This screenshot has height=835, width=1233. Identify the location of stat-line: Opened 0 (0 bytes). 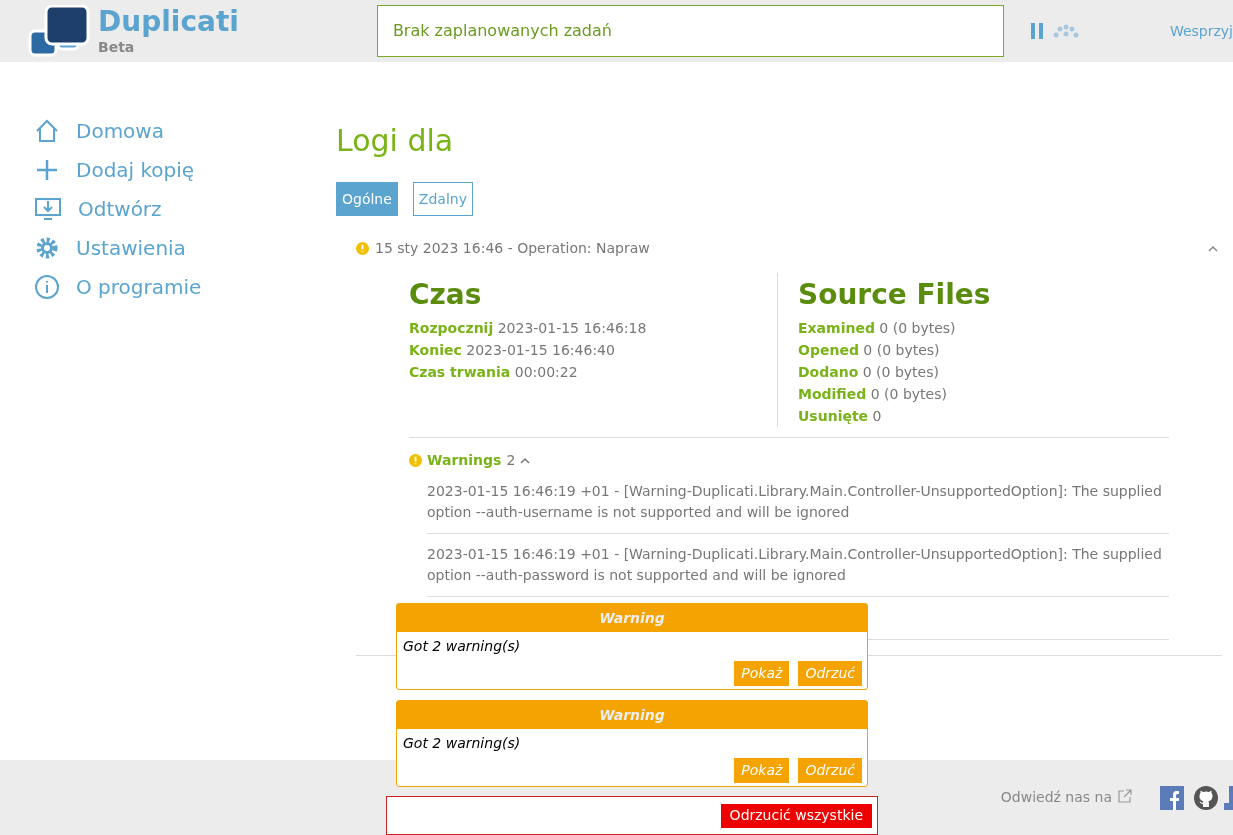
(869, 350).